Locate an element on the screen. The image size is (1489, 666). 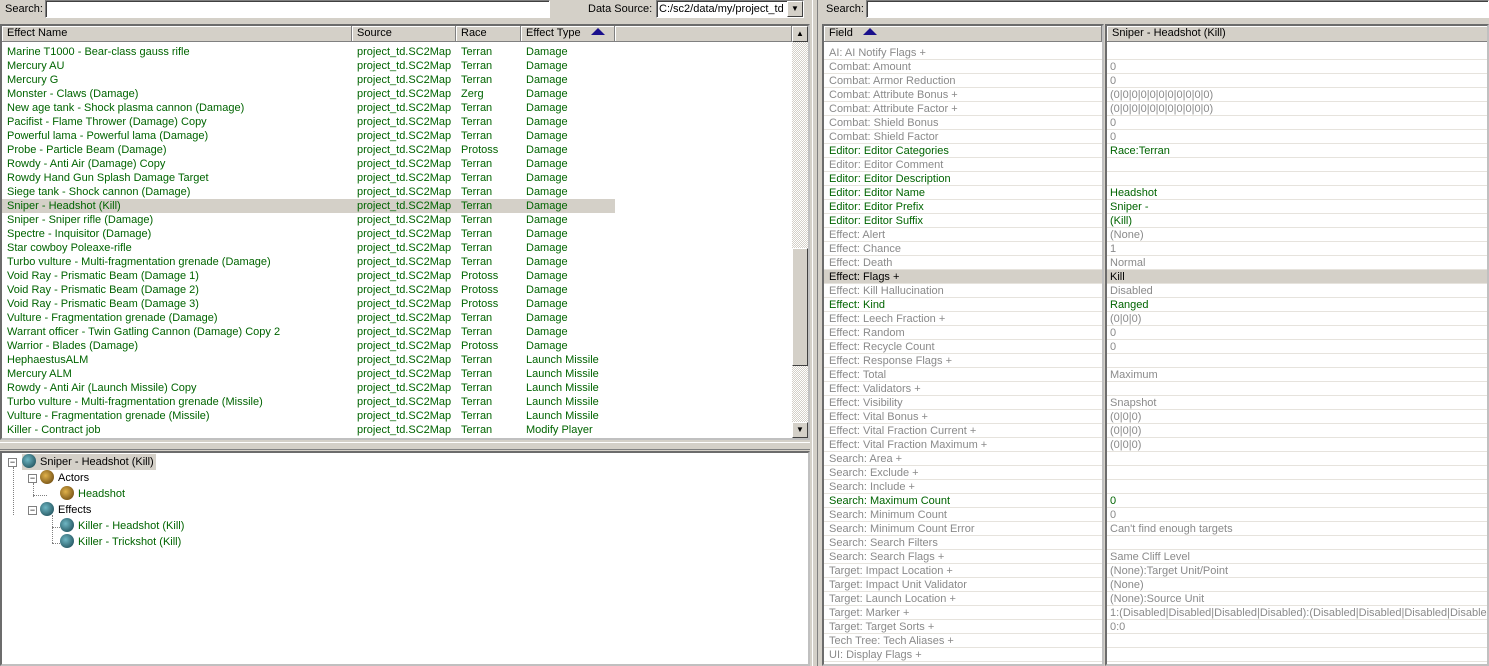
field-row: Effect: Random is located at coordinates (963, 333).